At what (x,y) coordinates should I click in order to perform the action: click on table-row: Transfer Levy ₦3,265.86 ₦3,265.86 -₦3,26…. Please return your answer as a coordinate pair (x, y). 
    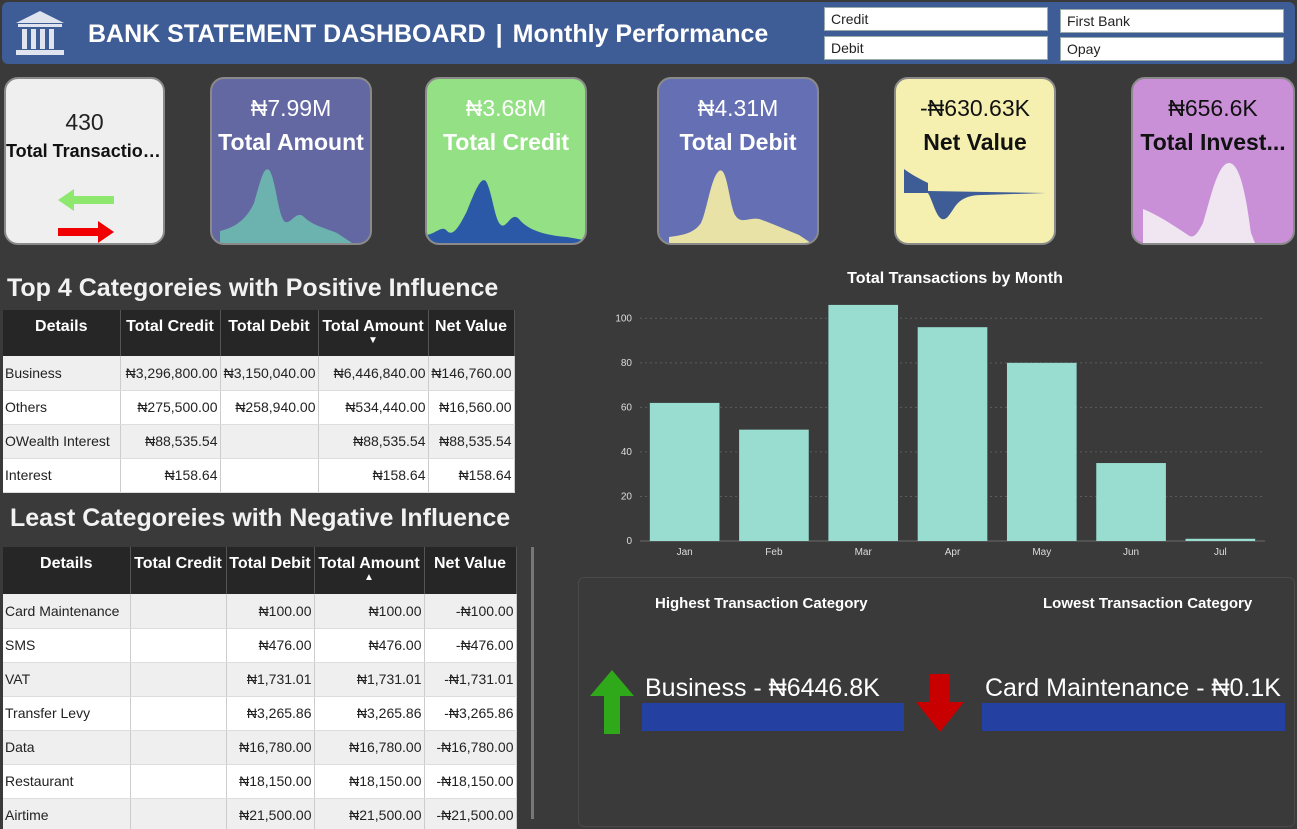
    Looking at the image, I should click on (260, 713).